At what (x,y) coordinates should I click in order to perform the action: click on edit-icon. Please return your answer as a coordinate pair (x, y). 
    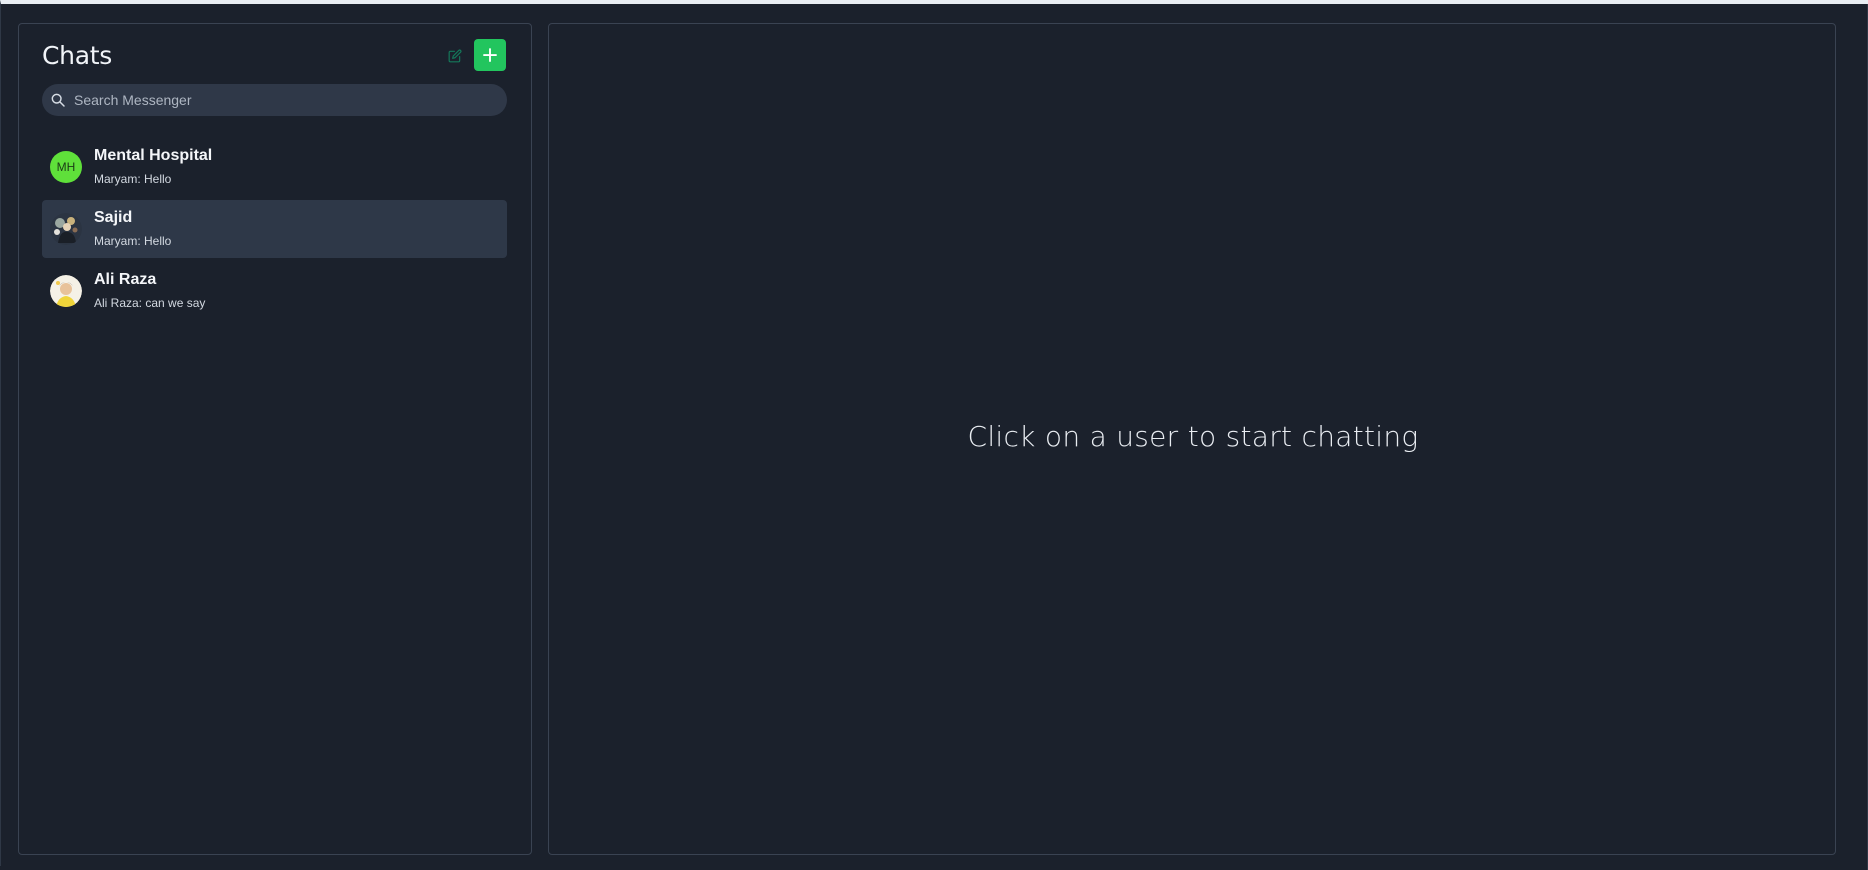
    Looking at the image, I should click on (455, 56).